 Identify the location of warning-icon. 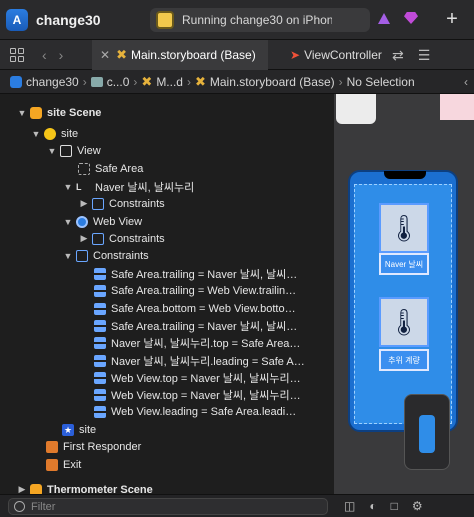
(384, 18).